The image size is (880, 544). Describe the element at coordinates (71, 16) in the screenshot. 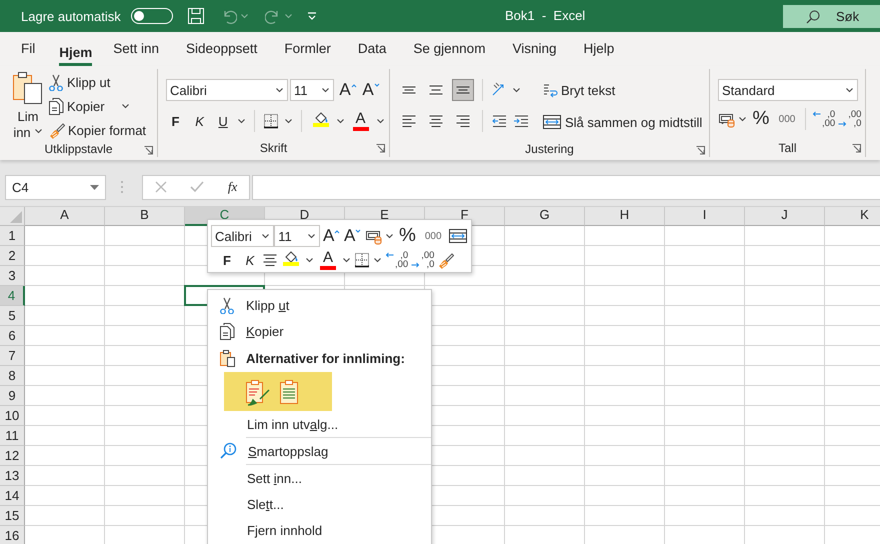

I see `autosave-label: Lagre automatisk` at that location.